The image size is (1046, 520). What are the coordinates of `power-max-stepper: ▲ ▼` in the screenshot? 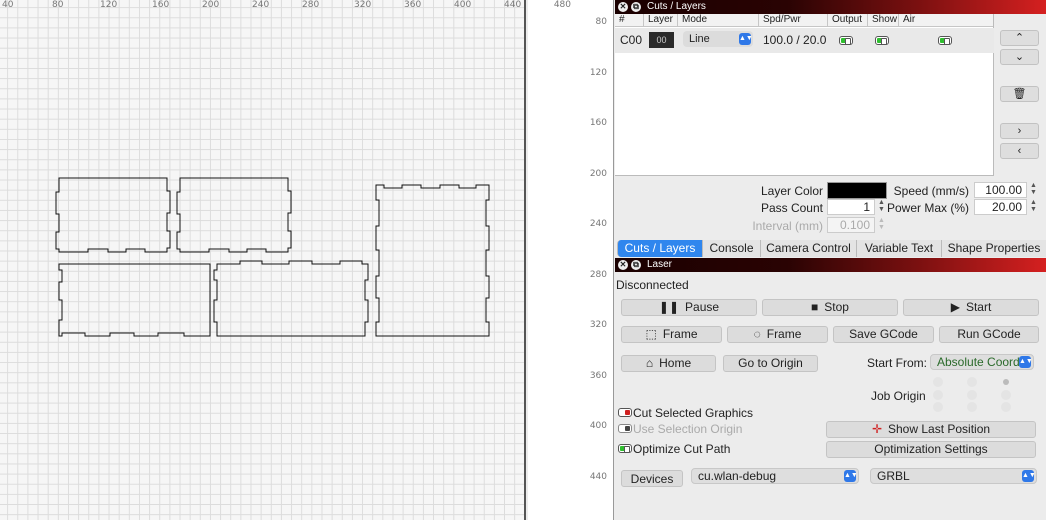 It's located at (1033, 207).